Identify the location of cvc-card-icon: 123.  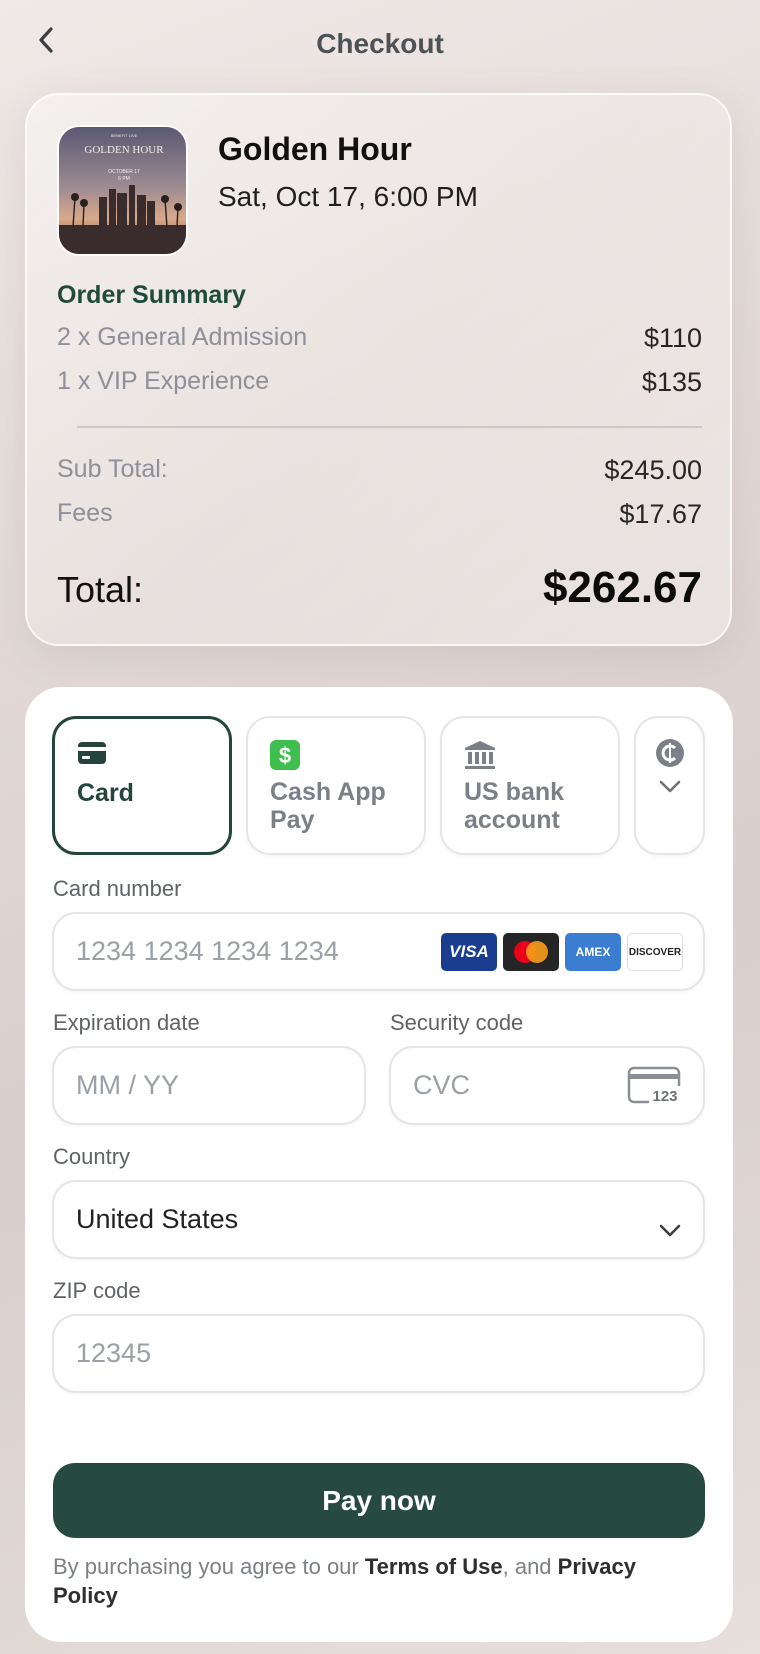
(655, 1089).